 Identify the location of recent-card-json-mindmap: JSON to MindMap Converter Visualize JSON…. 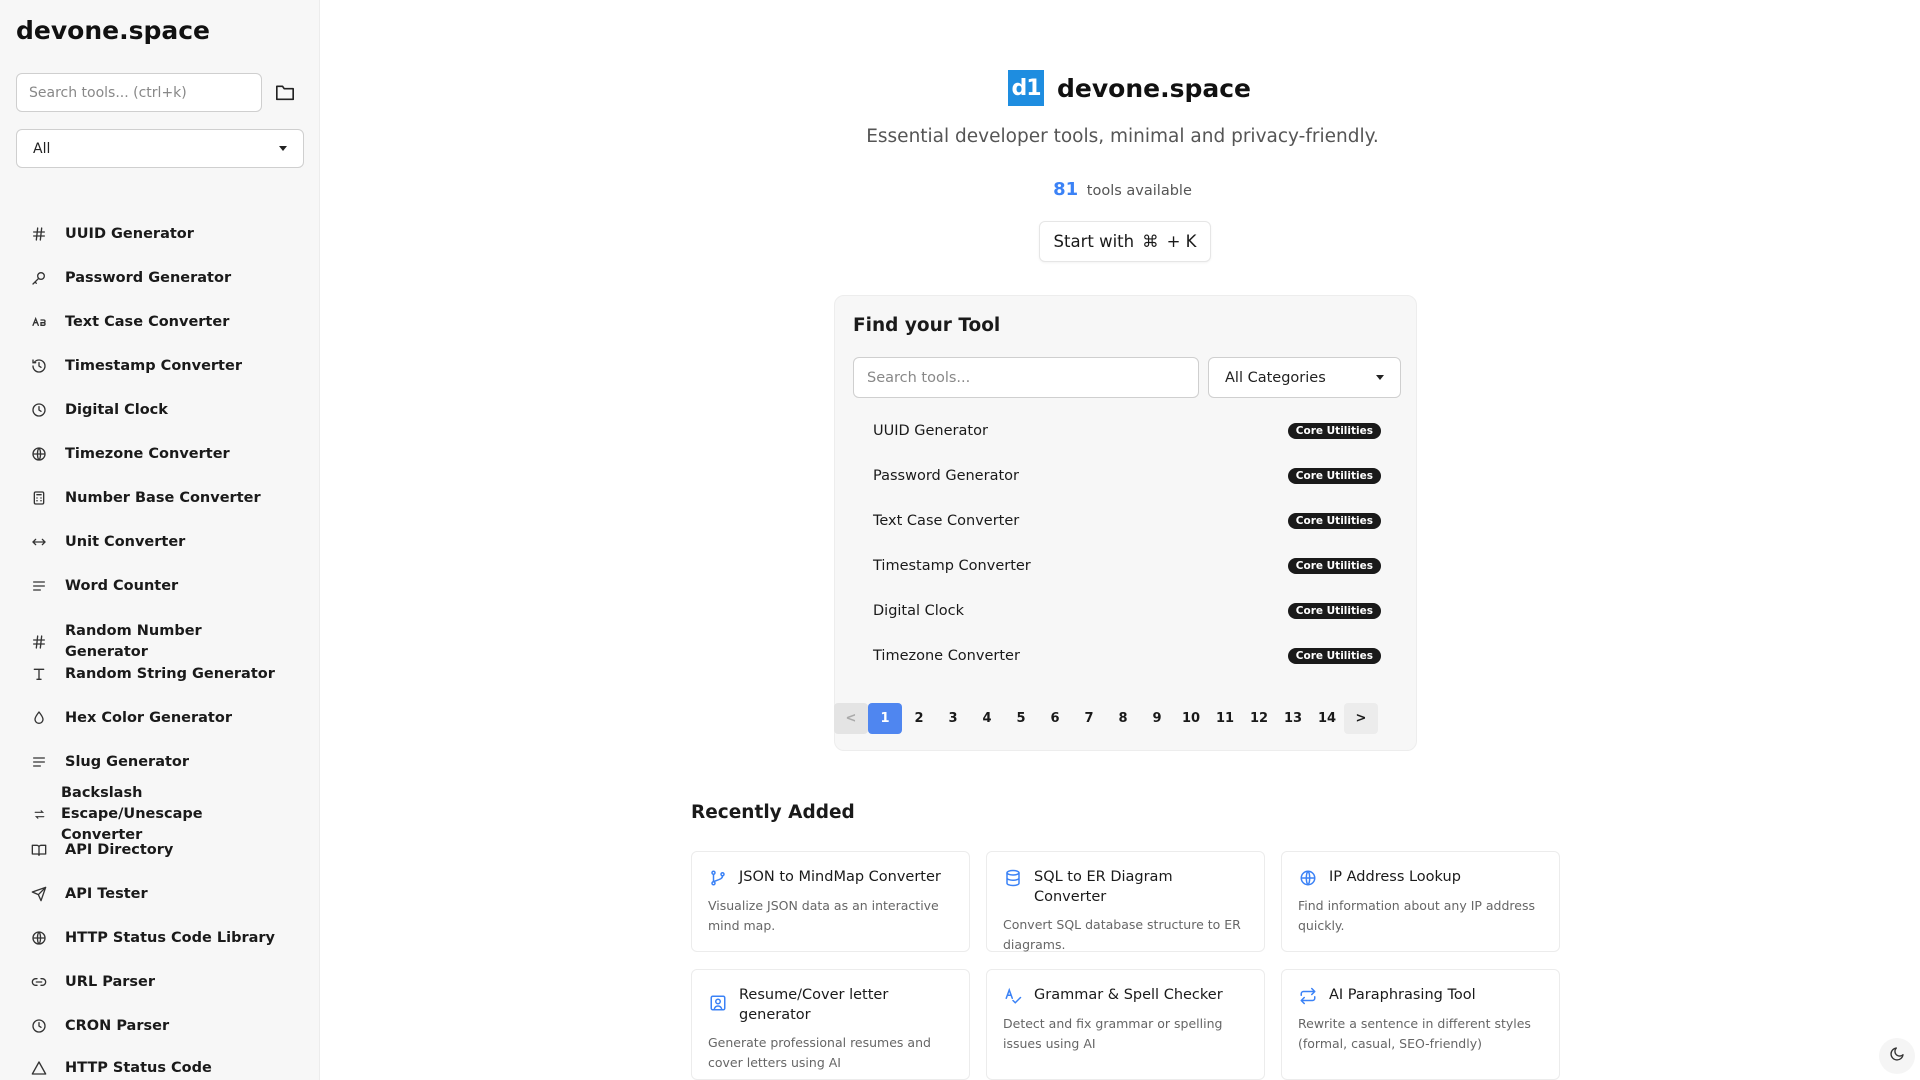
(830, 901).